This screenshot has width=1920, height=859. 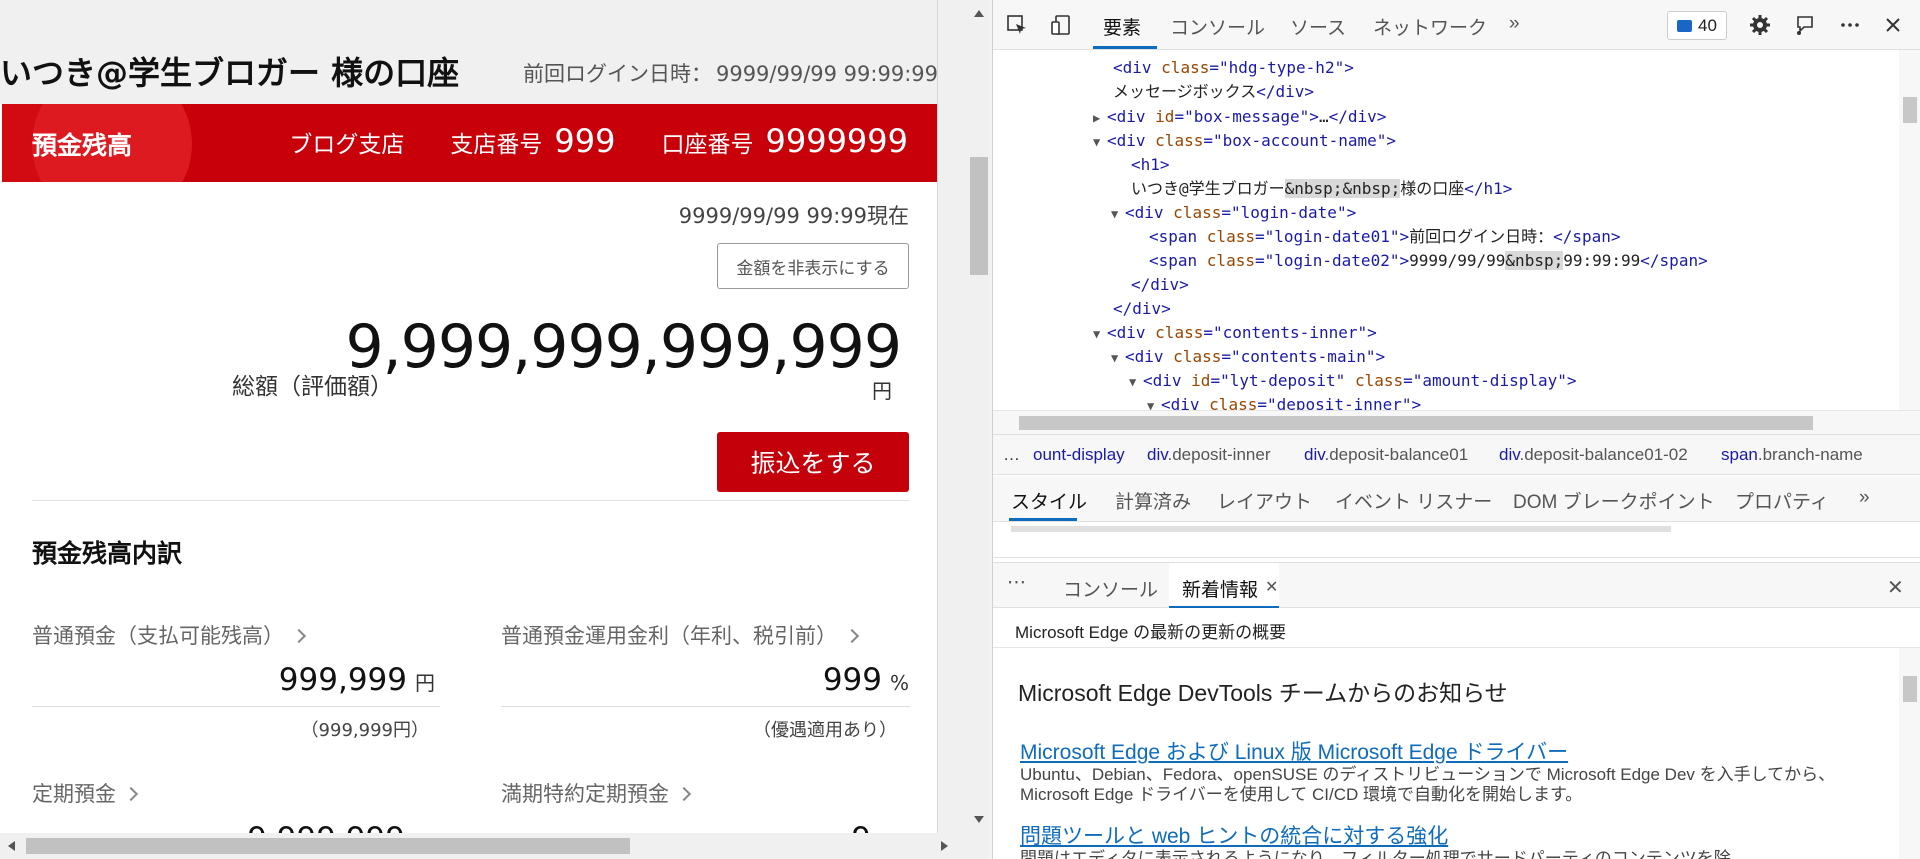 What do you see at coordinates (1760, 25) in the screenshot?
I see `gear-icon` at bounding box center [1760, 25].